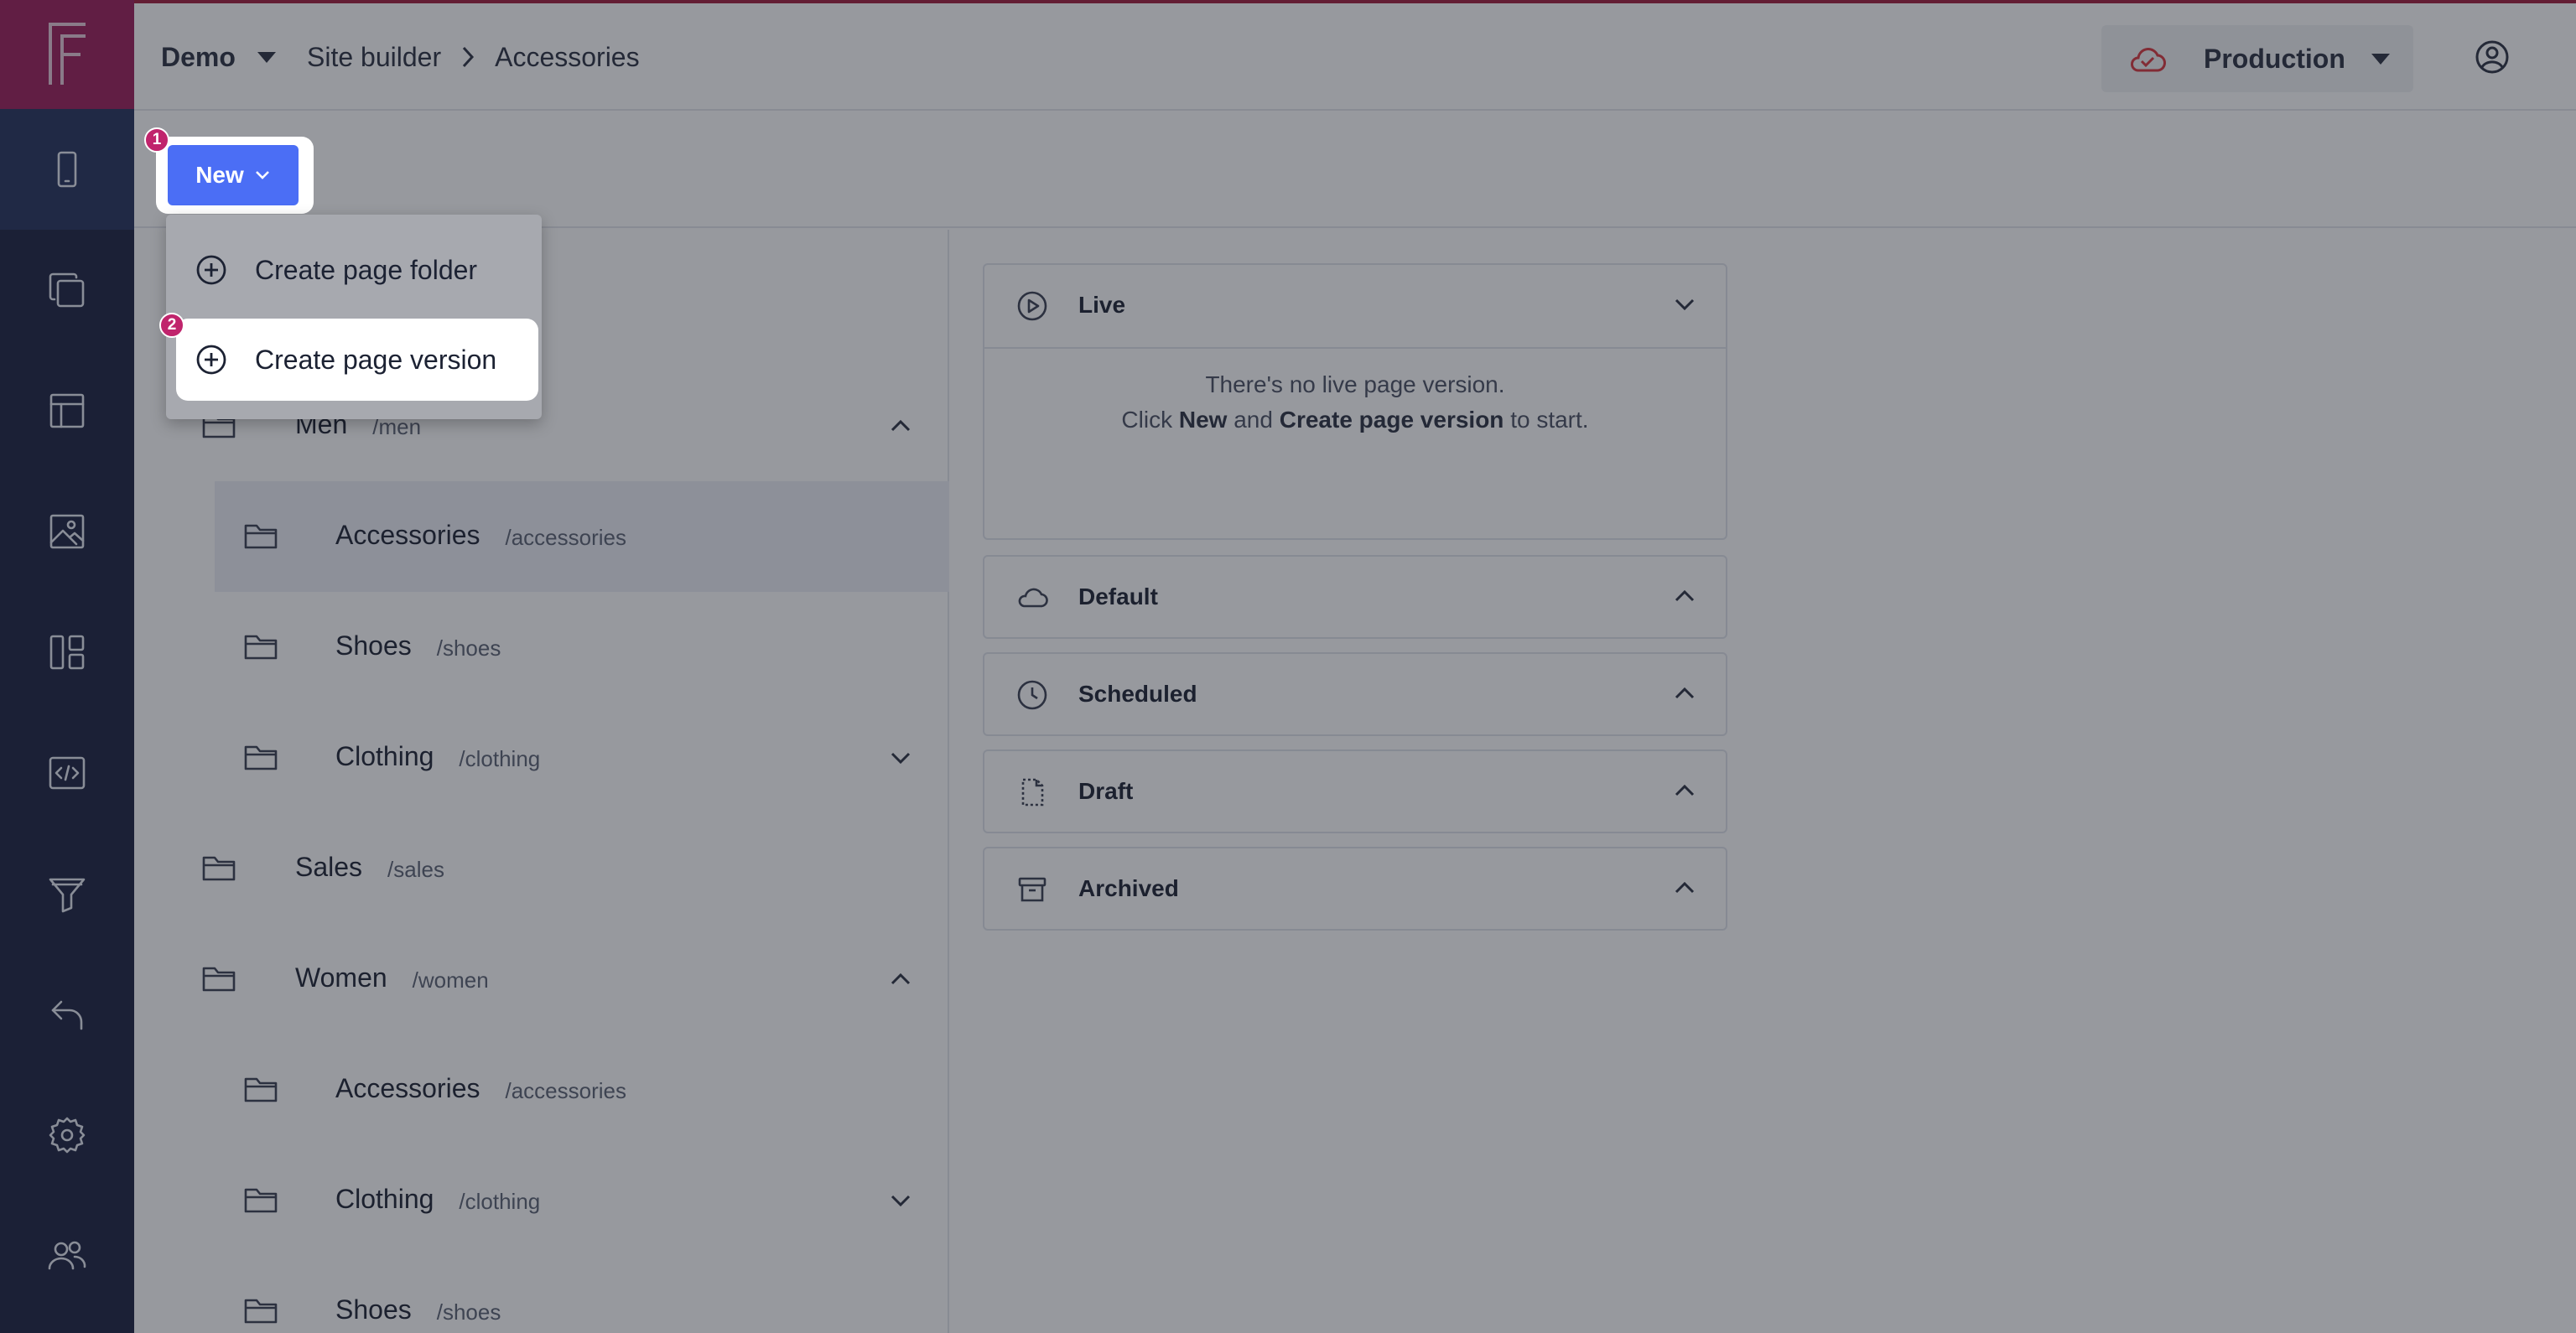 The image size is (2576, 1333). I want to click on tour-highlight-create-version: Create page version, so click(357, 360).